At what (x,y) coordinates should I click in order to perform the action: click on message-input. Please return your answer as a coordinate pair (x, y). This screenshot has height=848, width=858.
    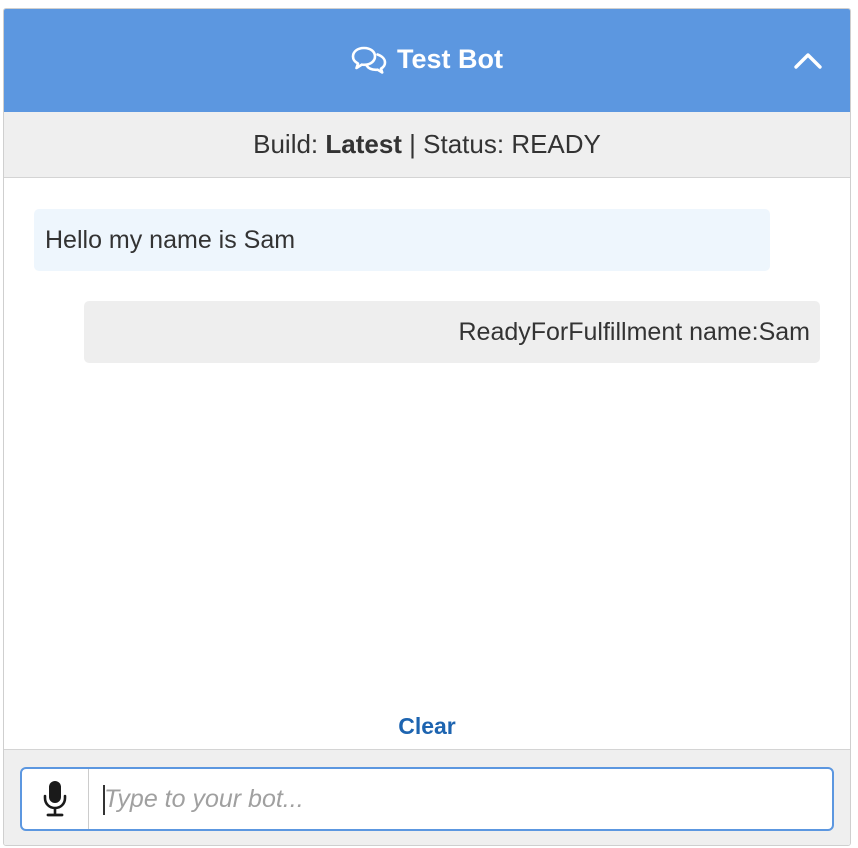
    Looking at the image, I should click on (460, 799).